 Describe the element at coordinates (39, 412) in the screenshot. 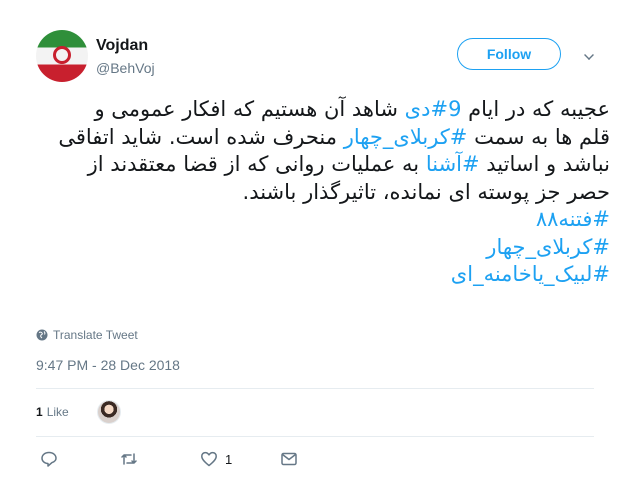

I see `likes-count: 1` at that location.